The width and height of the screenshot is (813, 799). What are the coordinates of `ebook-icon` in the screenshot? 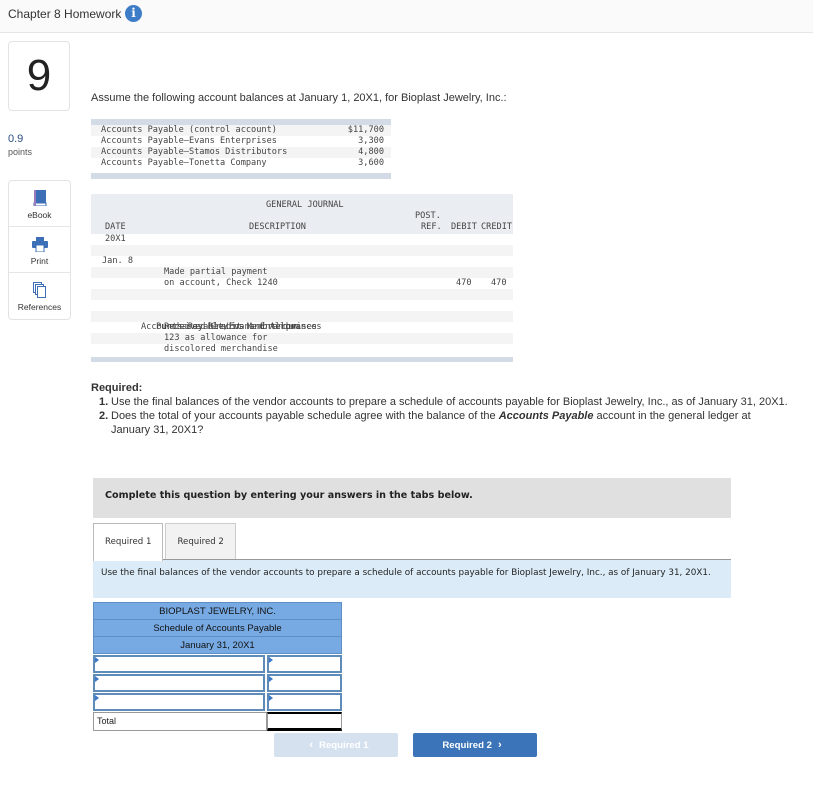 It's located at (39, 198).